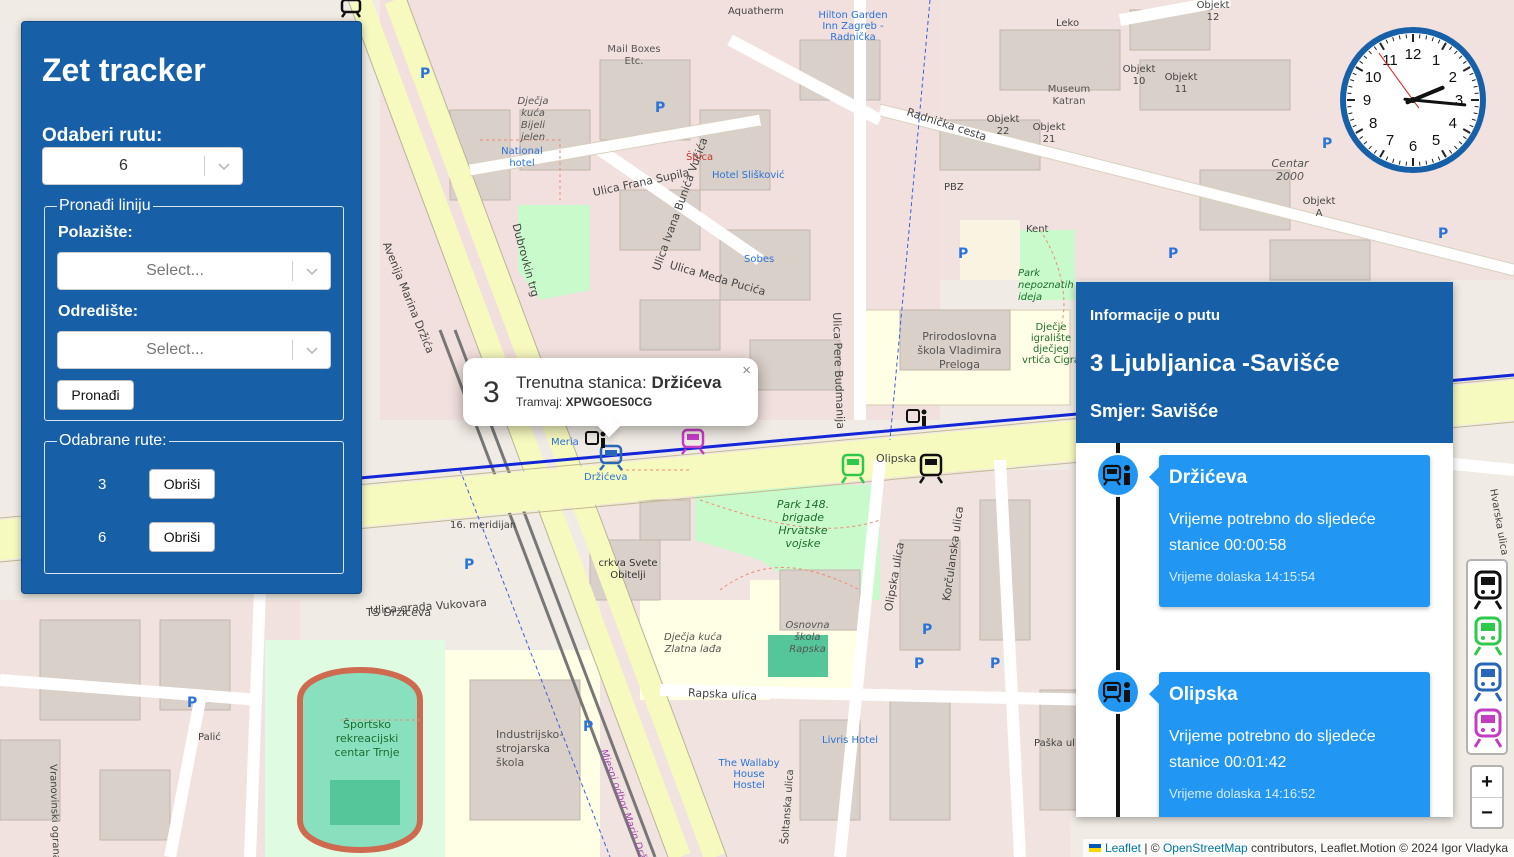  Describe the element at coordinates (746, 370) in the screenshot. I see `popup-close-button: ×` at that location.